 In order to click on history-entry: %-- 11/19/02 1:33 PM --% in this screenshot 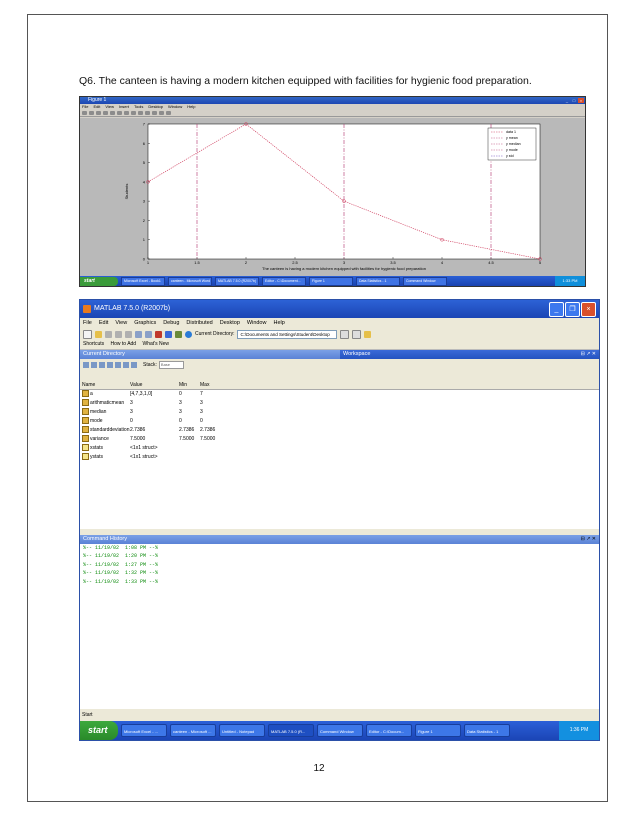, I will do `click(339, 582)`.